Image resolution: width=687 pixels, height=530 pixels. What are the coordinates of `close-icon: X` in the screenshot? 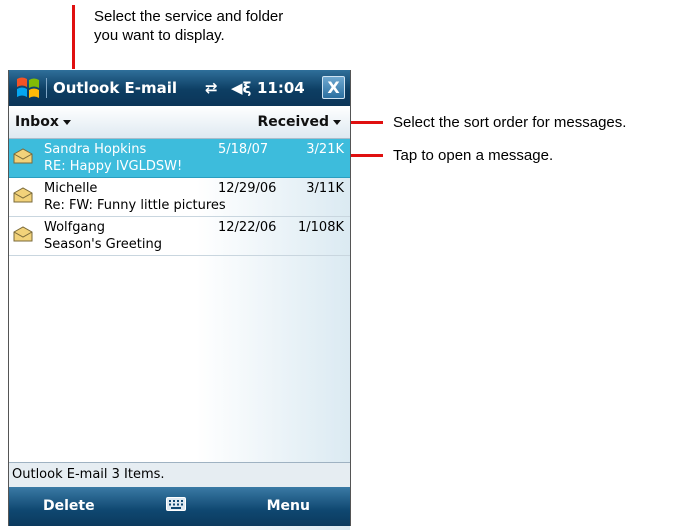 It's located at (333, 87).